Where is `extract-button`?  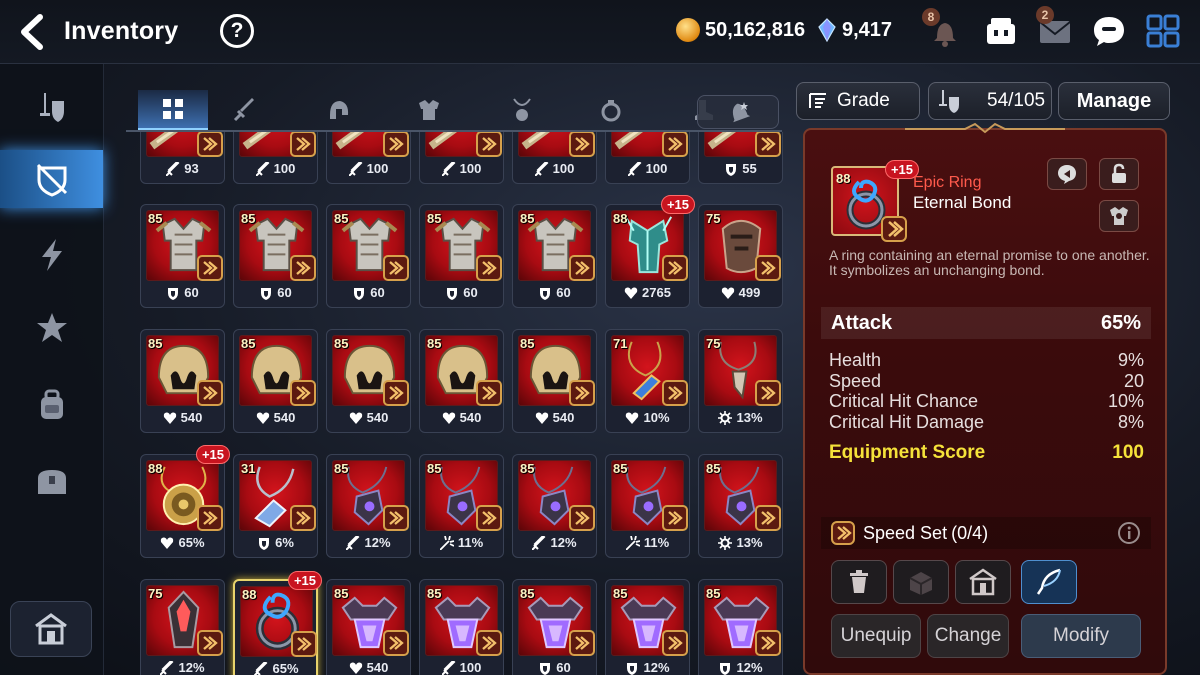
extract-button is located at coordinates (921, 582).